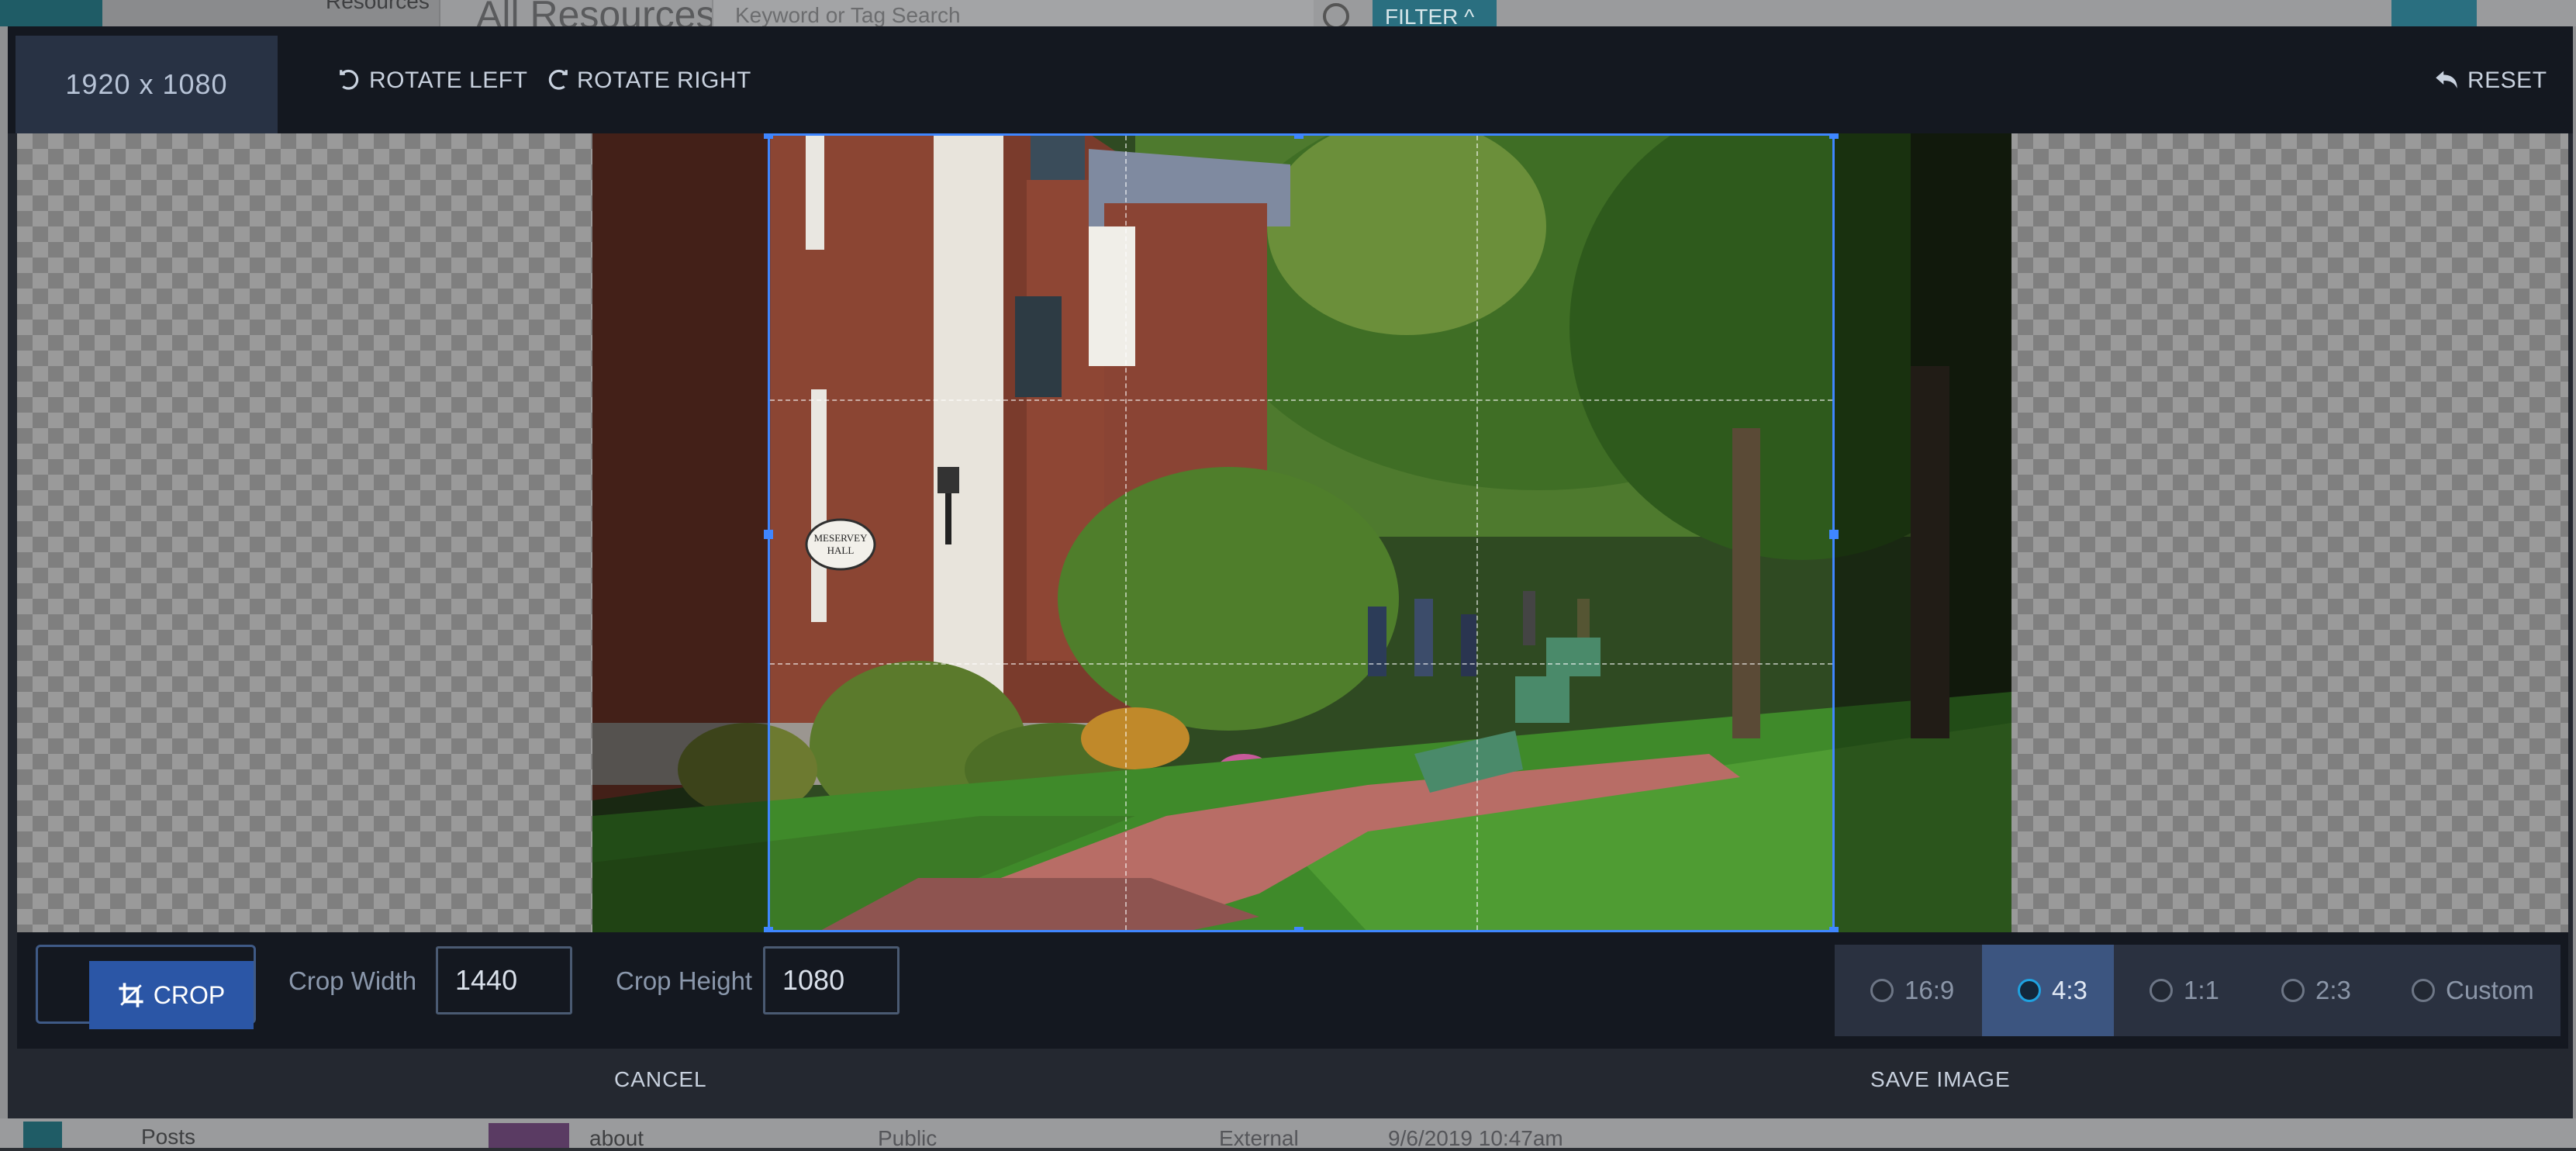  I want to click on crop-handle-bottom, so click(1299, 929).